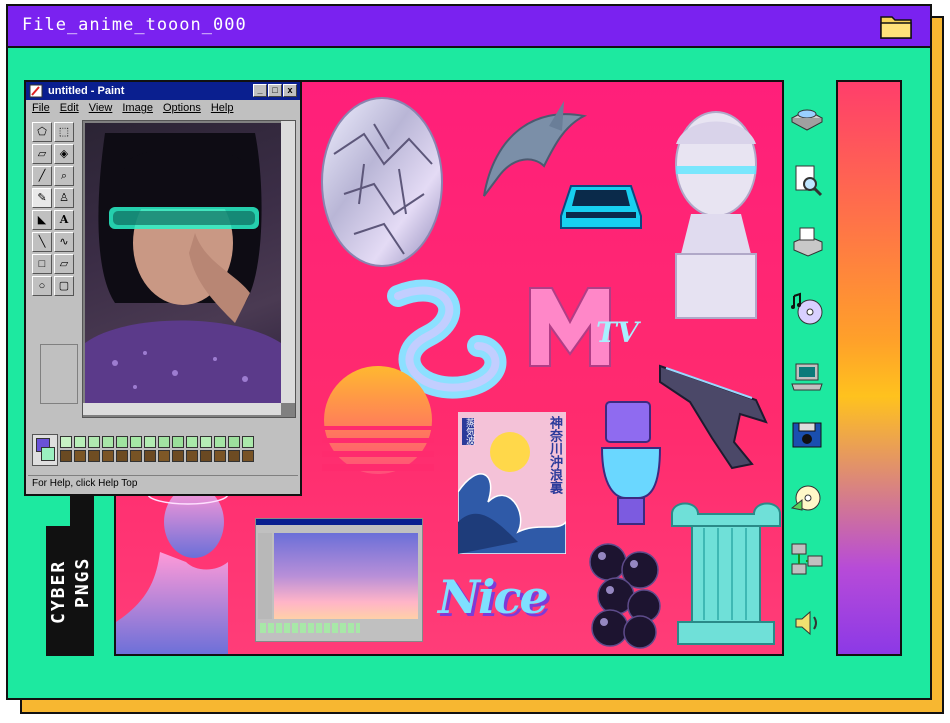 The image size is (950, 723). I want to click on chrome-spheres, so click(625, 596).